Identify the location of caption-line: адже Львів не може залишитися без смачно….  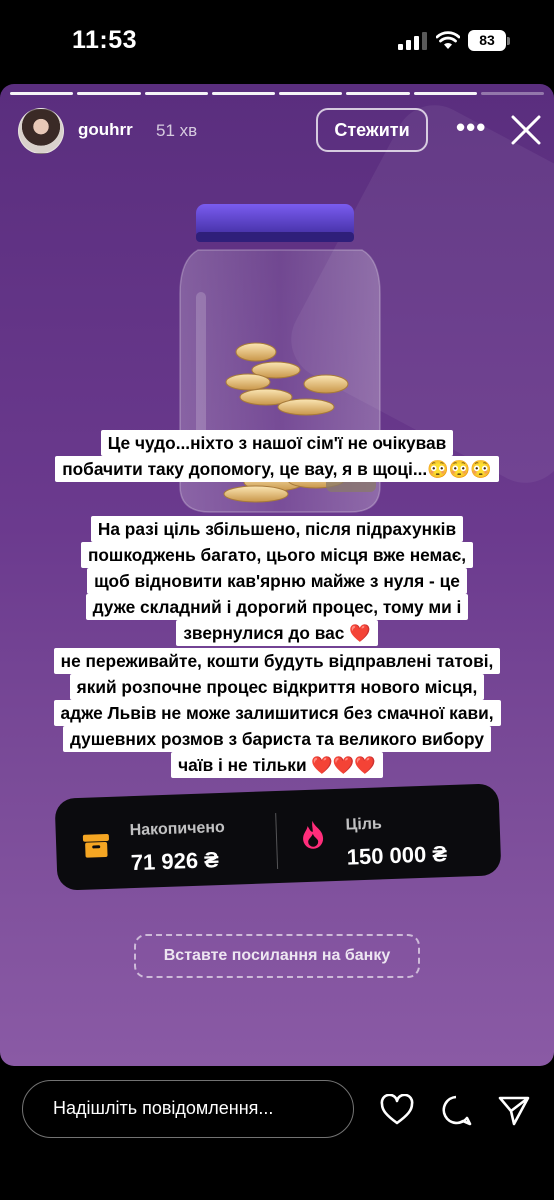
(277, 713).